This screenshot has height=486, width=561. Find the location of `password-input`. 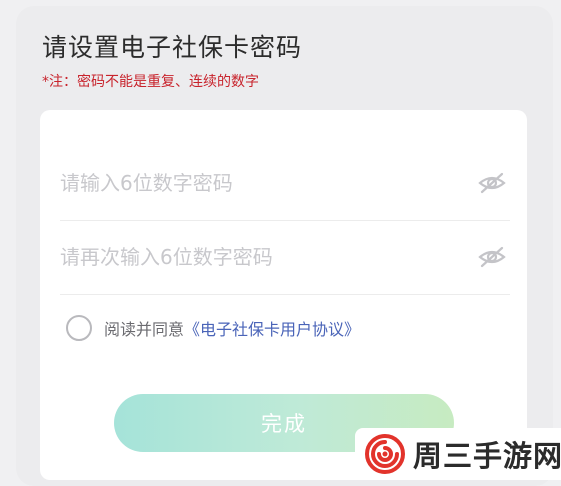

password-input is located at coordinates (260, 183).